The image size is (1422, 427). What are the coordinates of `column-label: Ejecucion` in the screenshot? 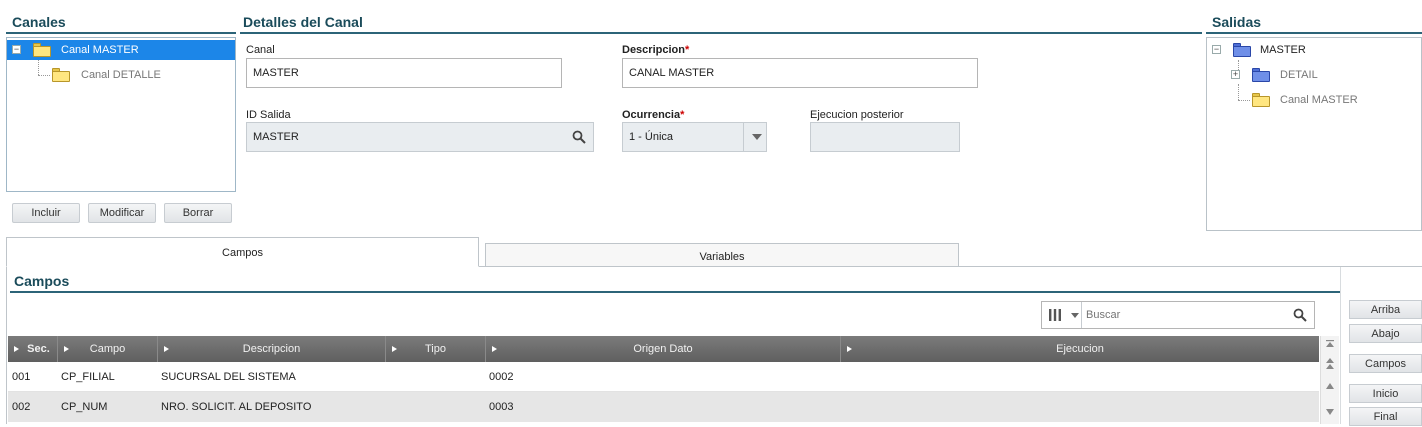 It's located at (1080, 349).